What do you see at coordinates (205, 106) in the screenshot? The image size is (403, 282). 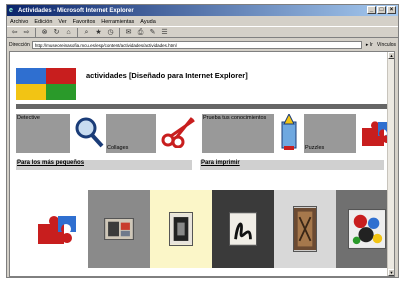 I see `header-rule` at bounding box center [205, 106].